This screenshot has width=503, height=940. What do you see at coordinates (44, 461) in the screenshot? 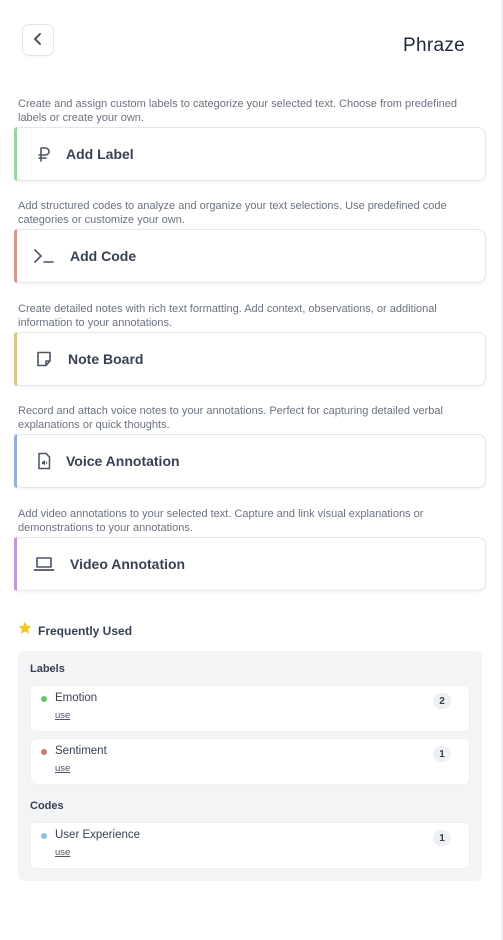
I see `audio-file-icon` at bounding box center [44, 461].